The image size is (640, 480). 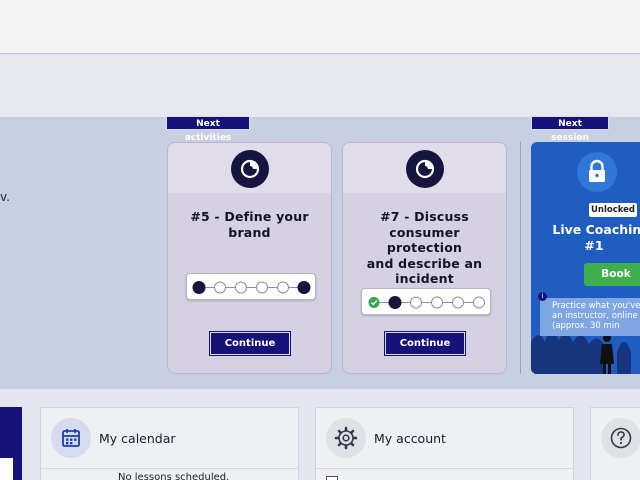 I want to click on truncated-text: v., so click(x=5, y=197).